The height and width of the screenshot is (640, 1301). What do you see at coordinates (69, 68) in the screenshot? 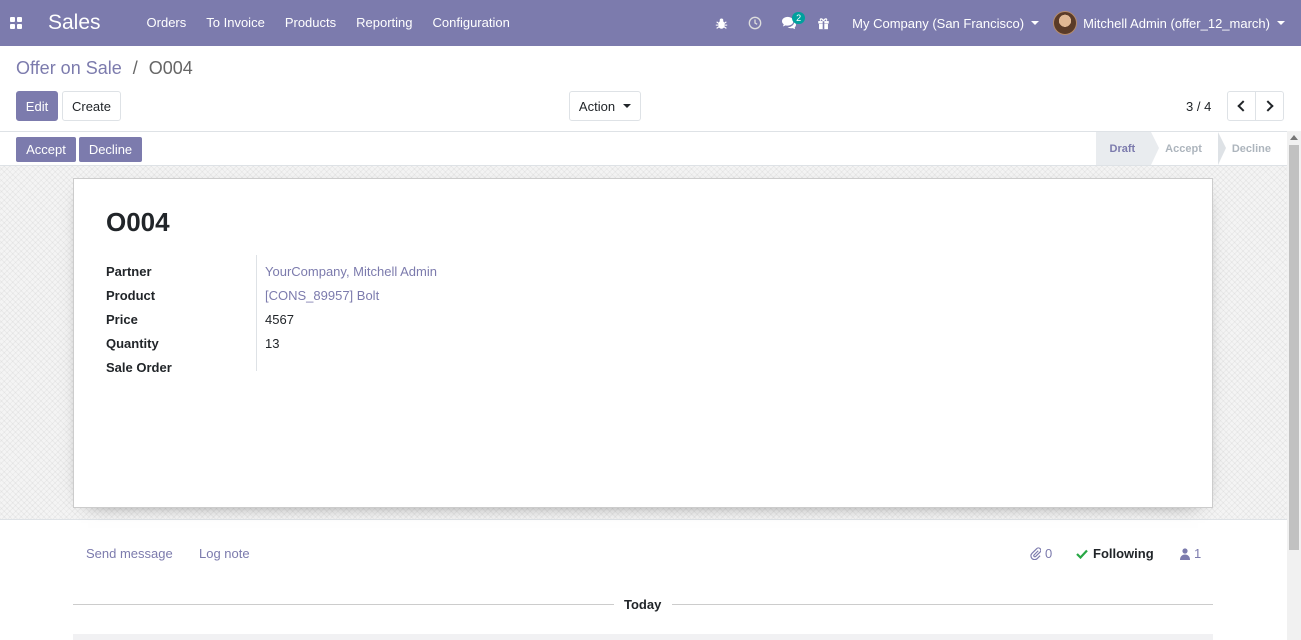
I see `breadcrumb-parent: Offer on Sale` at bounding box center [69, 68].